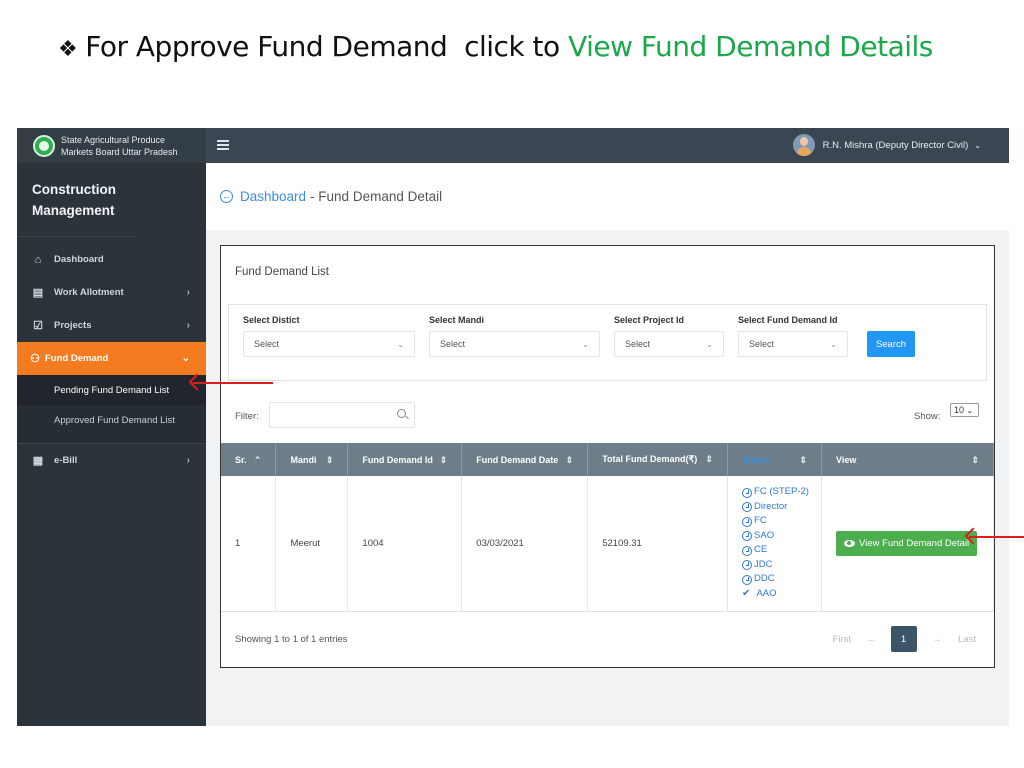 Image resolution: width=1024 pixels, height=768 pixels. I want to click on view-fund-demand-detail-button: View Fund Demand Detail, so click(906, 543).